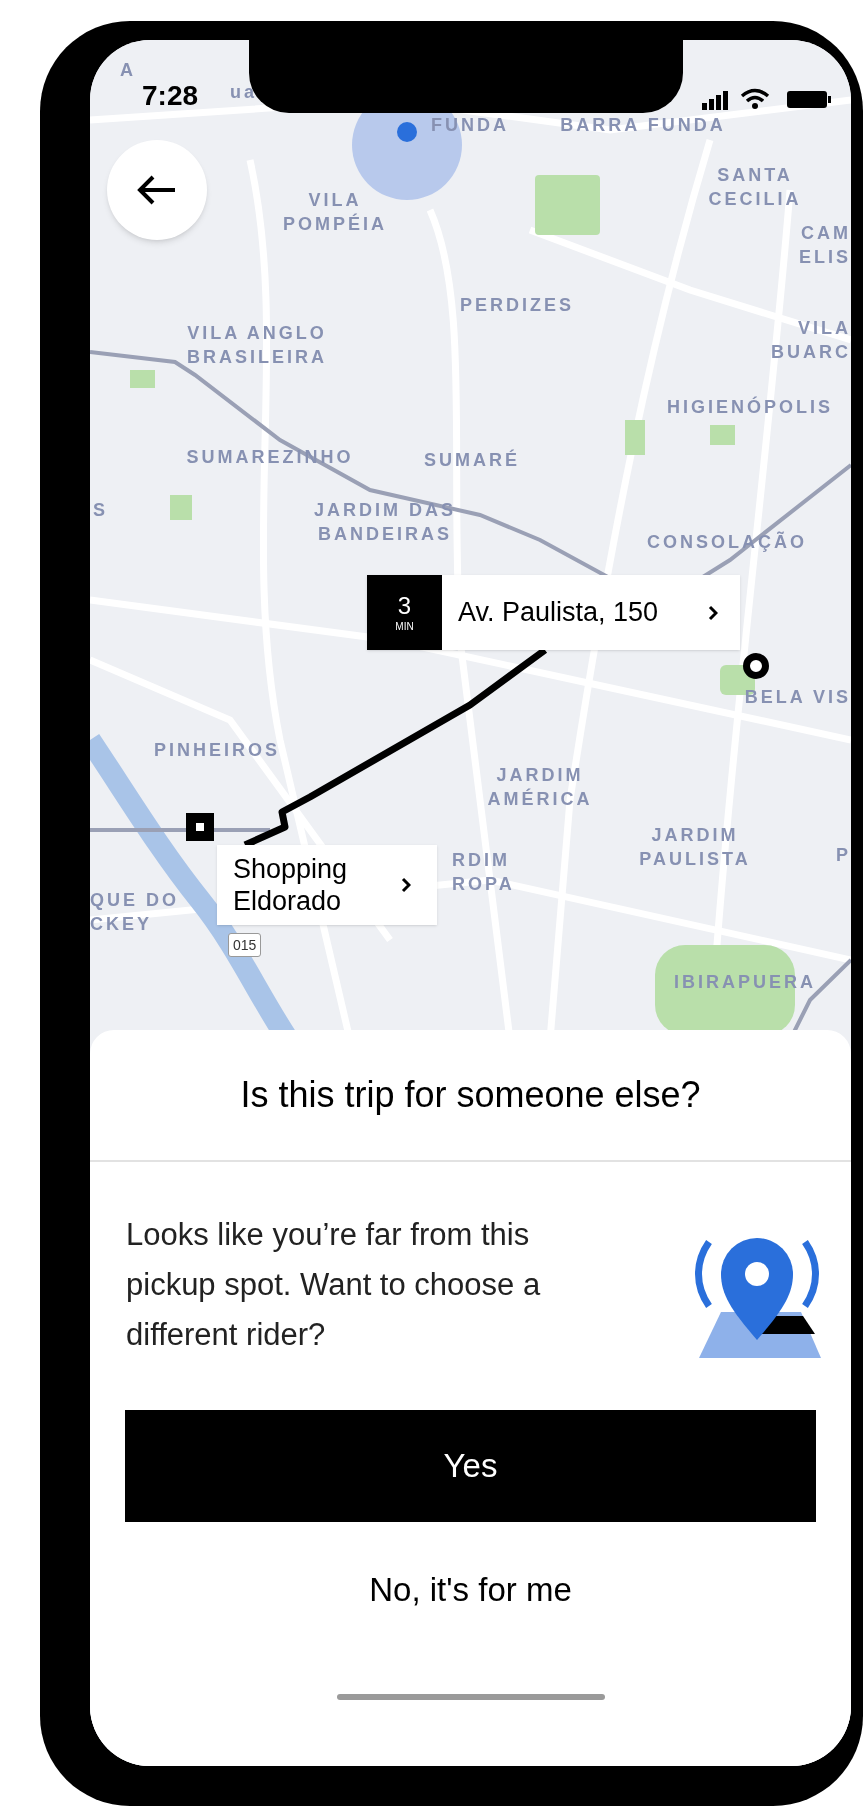 The height and width of the screenshot is (1816, 863). Describe the element at coordinates (470, 125) in the screenshot. I see `map-label: FUNDA` at that location.